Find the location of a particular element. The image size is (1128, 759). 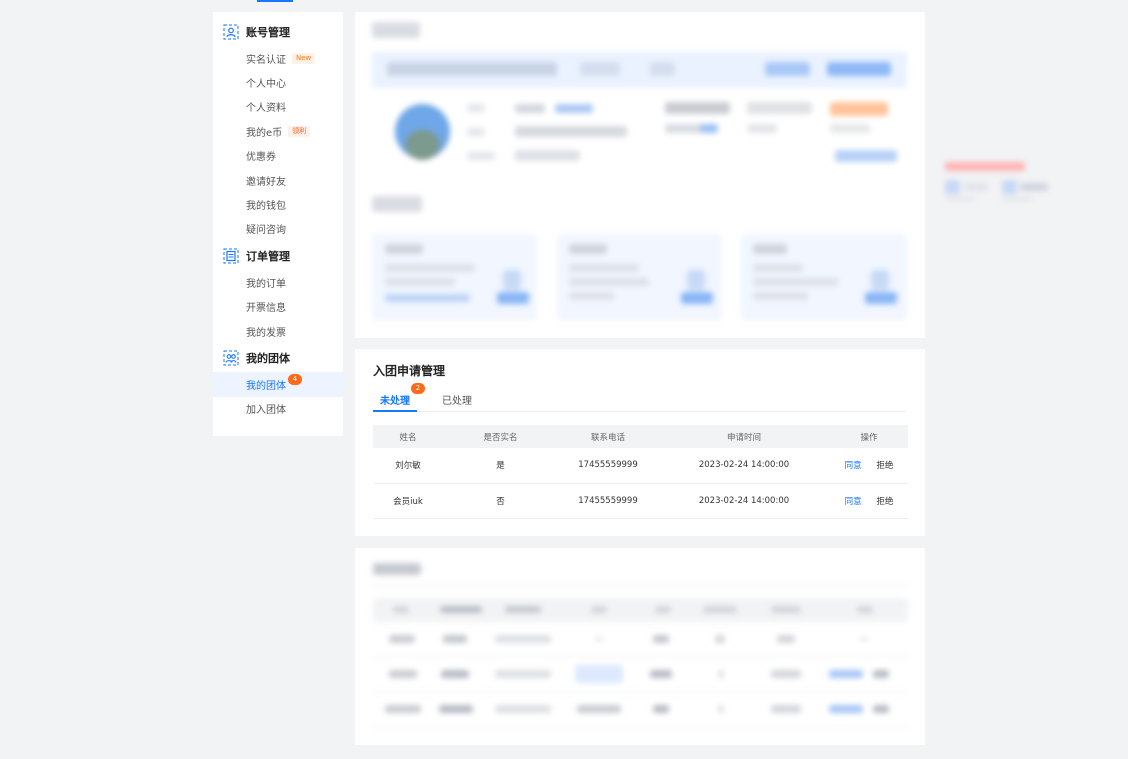

team-members-card-blurred is located at coordinates (640, 646).